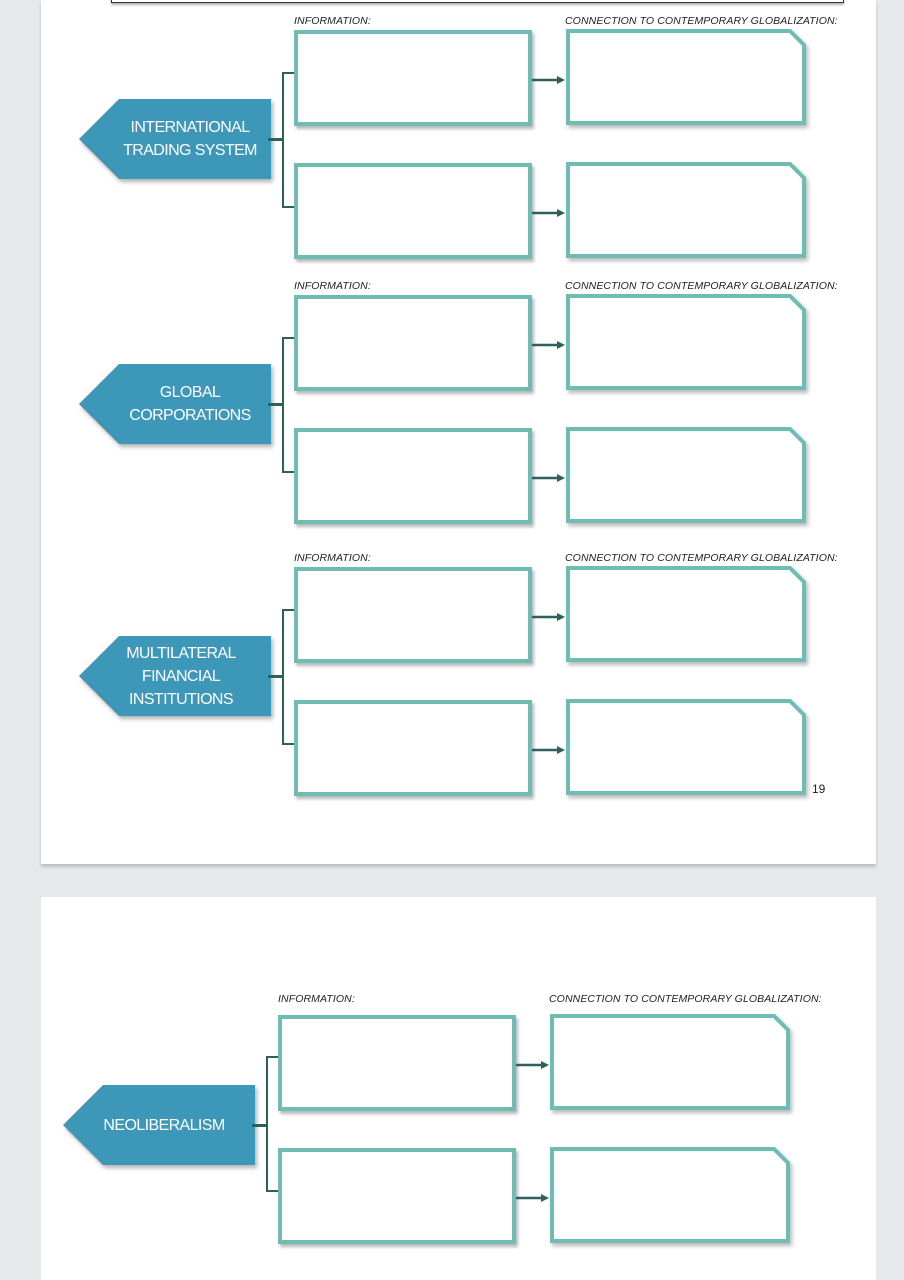  What do you see at coordinates (190, 415) in the screenshot?
I see `topic-title-line: CORPORATIONS` at bounding box center [190, 415].